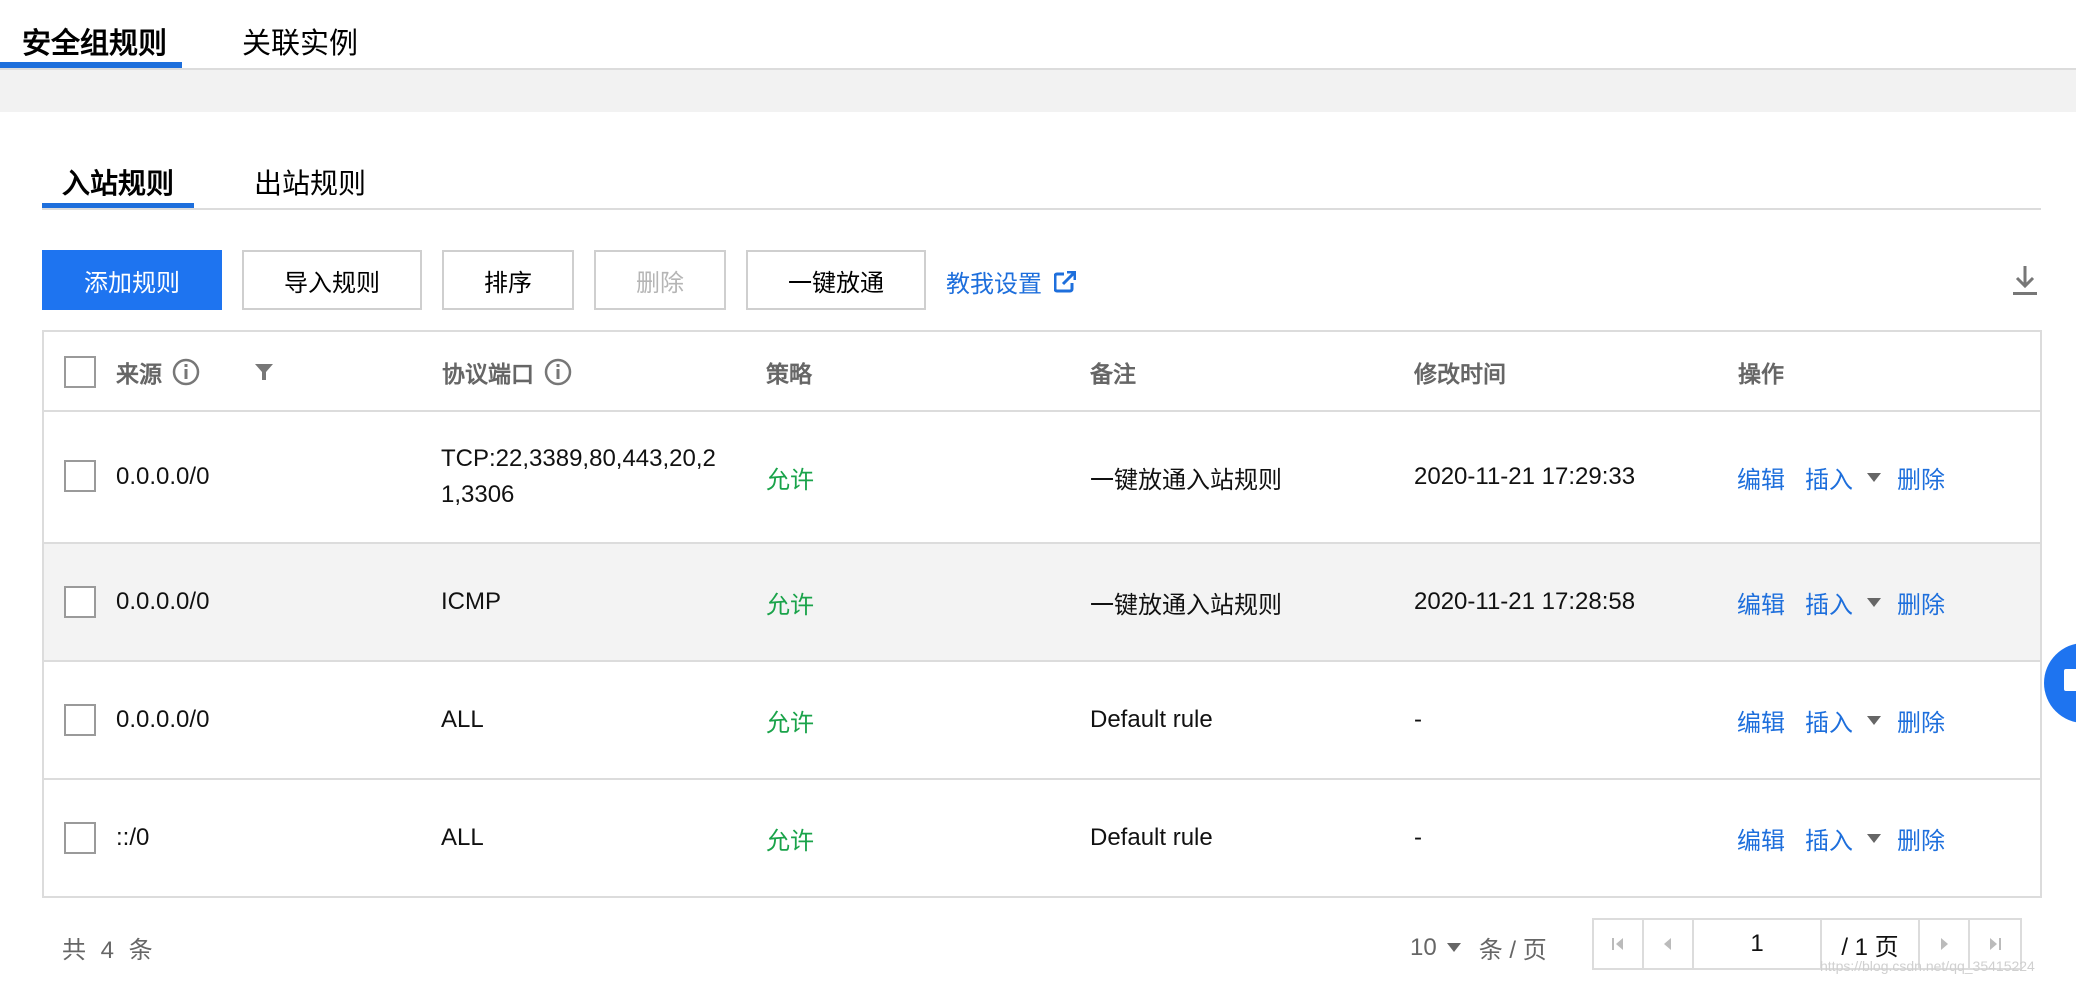  I want to click on prev-page-button, so click(1669, 944).